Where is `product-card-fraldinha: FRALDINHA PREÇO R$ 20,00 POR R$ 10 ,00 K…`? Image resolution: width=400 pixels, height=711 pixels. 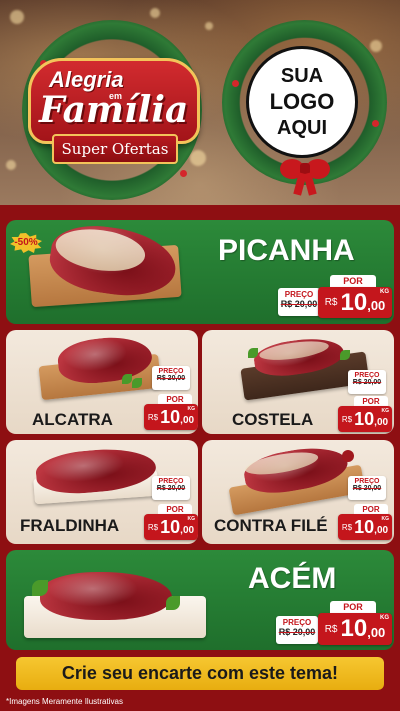
product-card-fraldinha: FRALDINHA PREÇO R$ 20,00 POR R$ 10 ,00 K… is located at coordinates (102, 492).